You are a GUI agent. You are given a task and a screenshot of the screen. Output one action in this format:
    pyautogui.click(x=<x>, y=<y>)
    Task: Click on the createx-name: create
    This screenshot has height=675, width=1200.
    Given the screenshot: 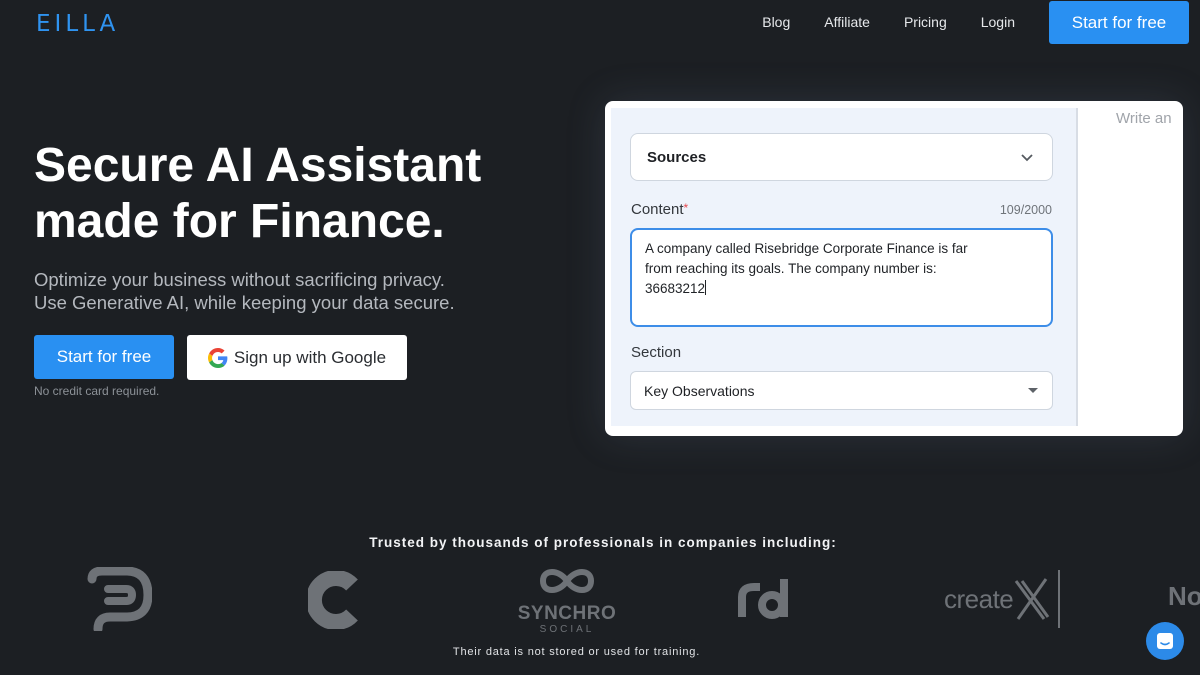 What is the action you would take?
    pyautogui.click(x=979, y=598)
    